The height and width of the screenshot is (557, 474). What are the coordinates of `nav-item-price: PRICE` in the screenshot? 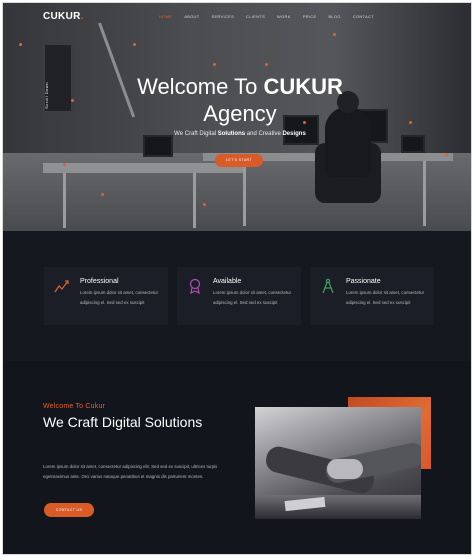 It's located at (310, 16).